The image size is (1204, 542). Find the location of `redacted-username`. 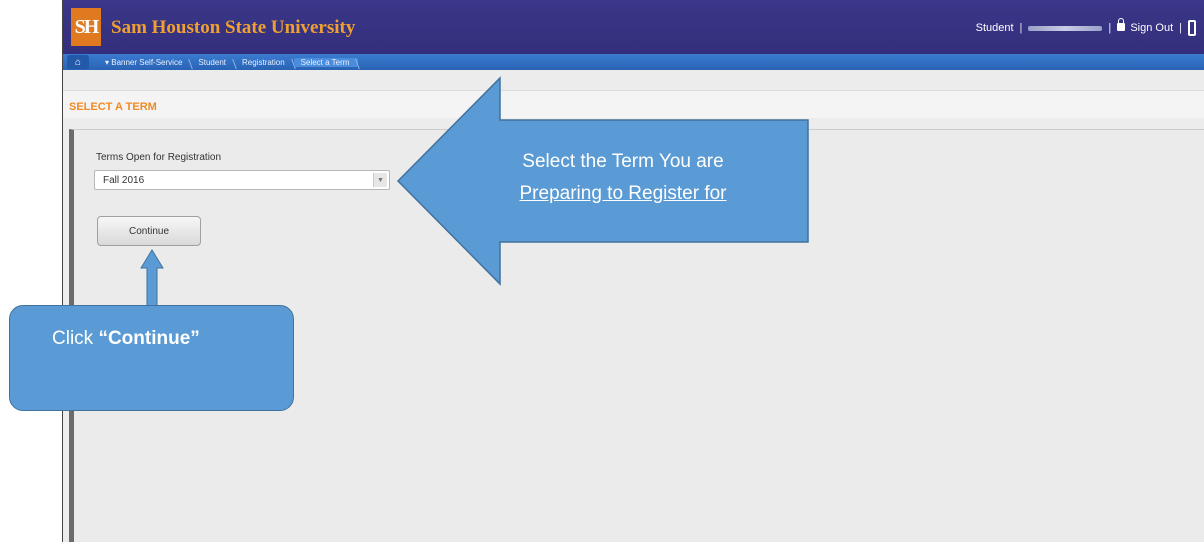

redacted-username is located at coordinates (1065, 28).